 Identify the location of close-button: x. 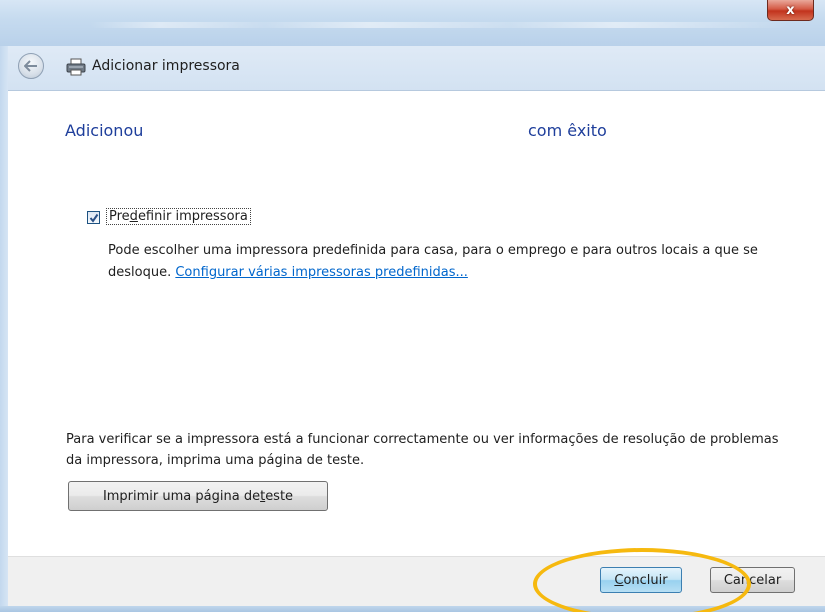
(790, 10).